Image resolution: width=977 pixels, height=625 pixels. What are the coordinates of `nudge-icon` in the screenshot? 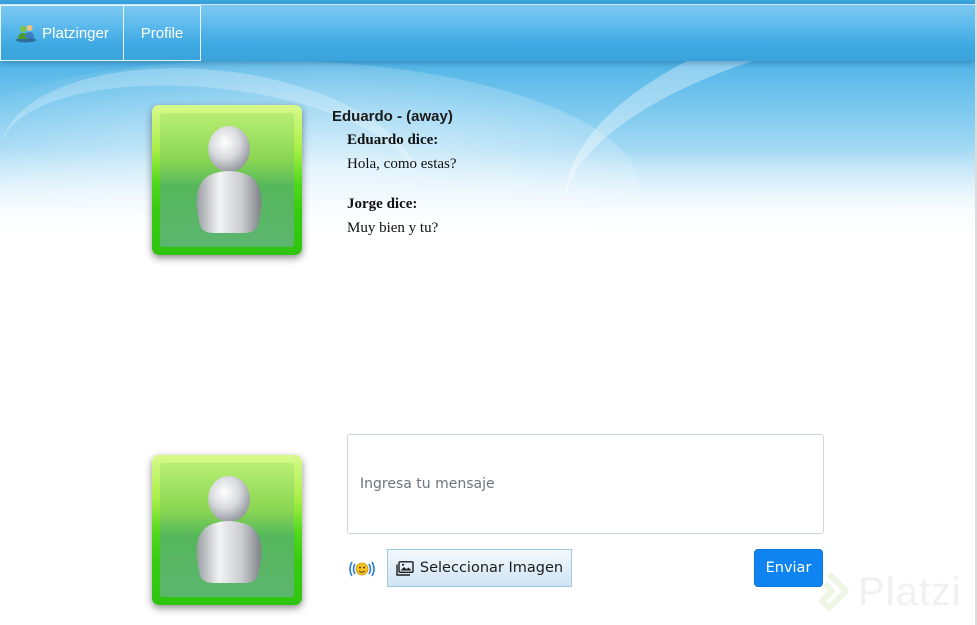 It's located at (362, 569).